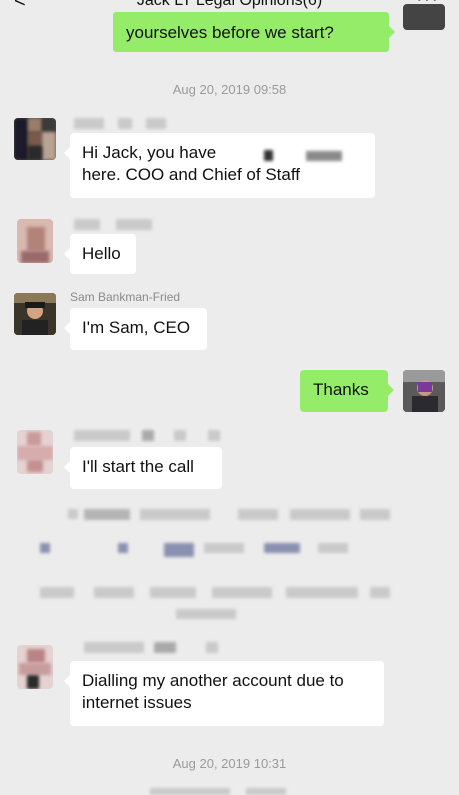  I want to click on timestamp: Aug 20, 2019 09:58, so click(229, 89).